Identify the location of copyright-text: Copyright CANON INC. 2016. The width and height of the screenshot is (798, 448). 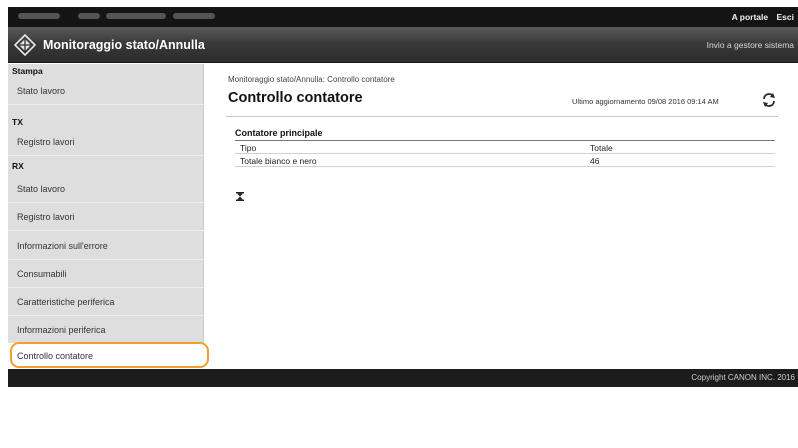
(743, 377).